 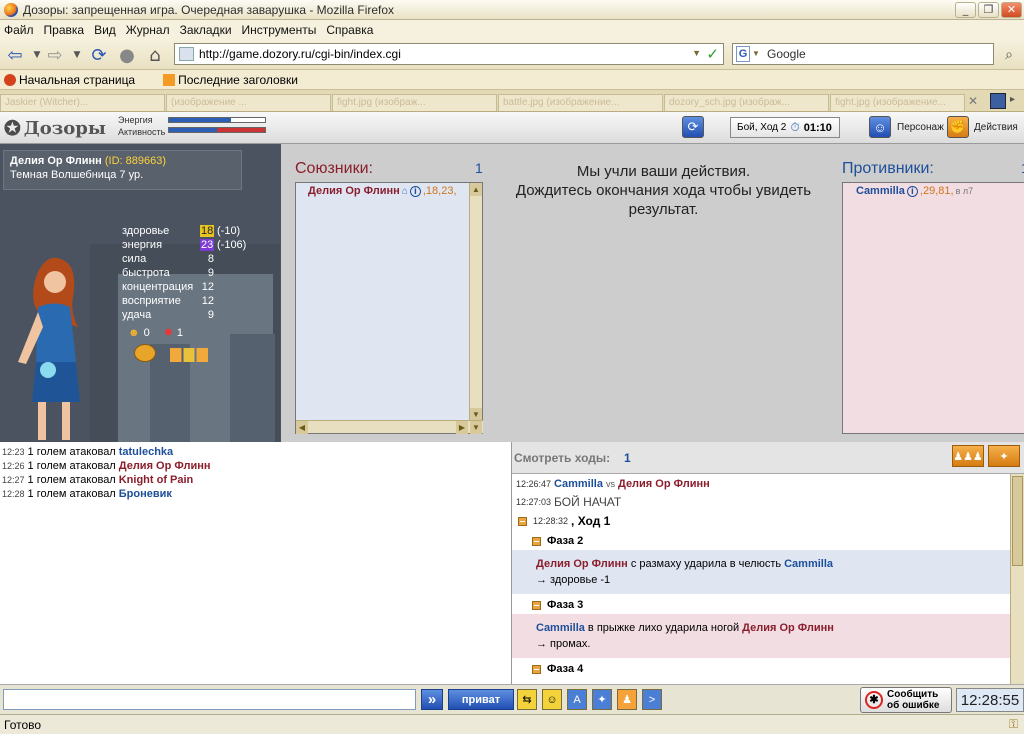 I want to click on command-icon: >, so click(x=652, y=699).